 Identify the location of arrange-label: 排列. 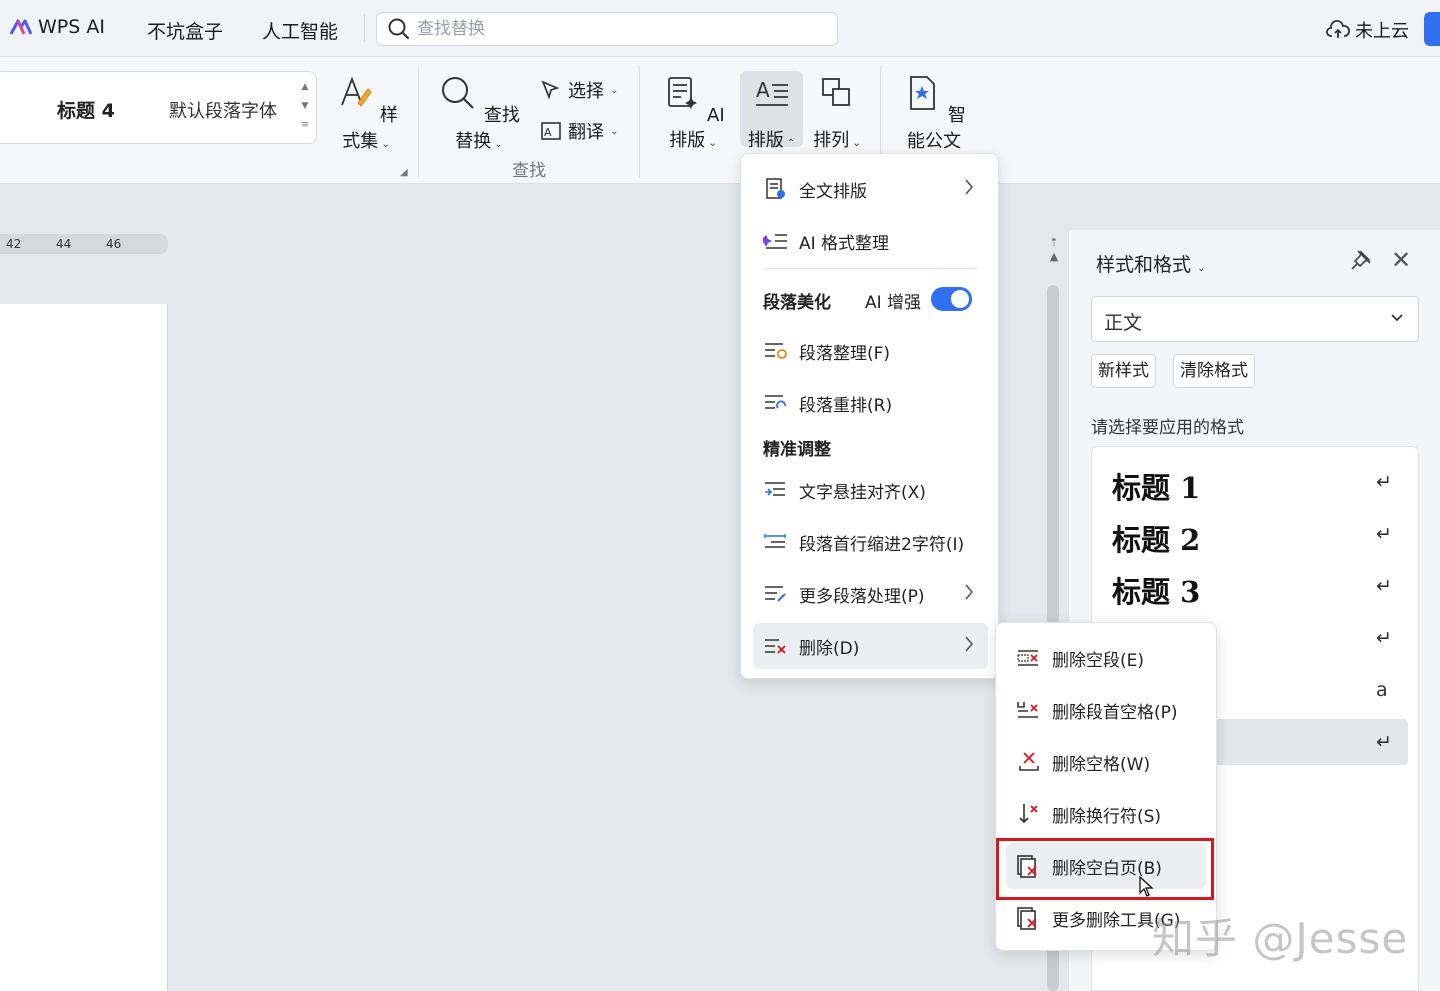
(831, 140).